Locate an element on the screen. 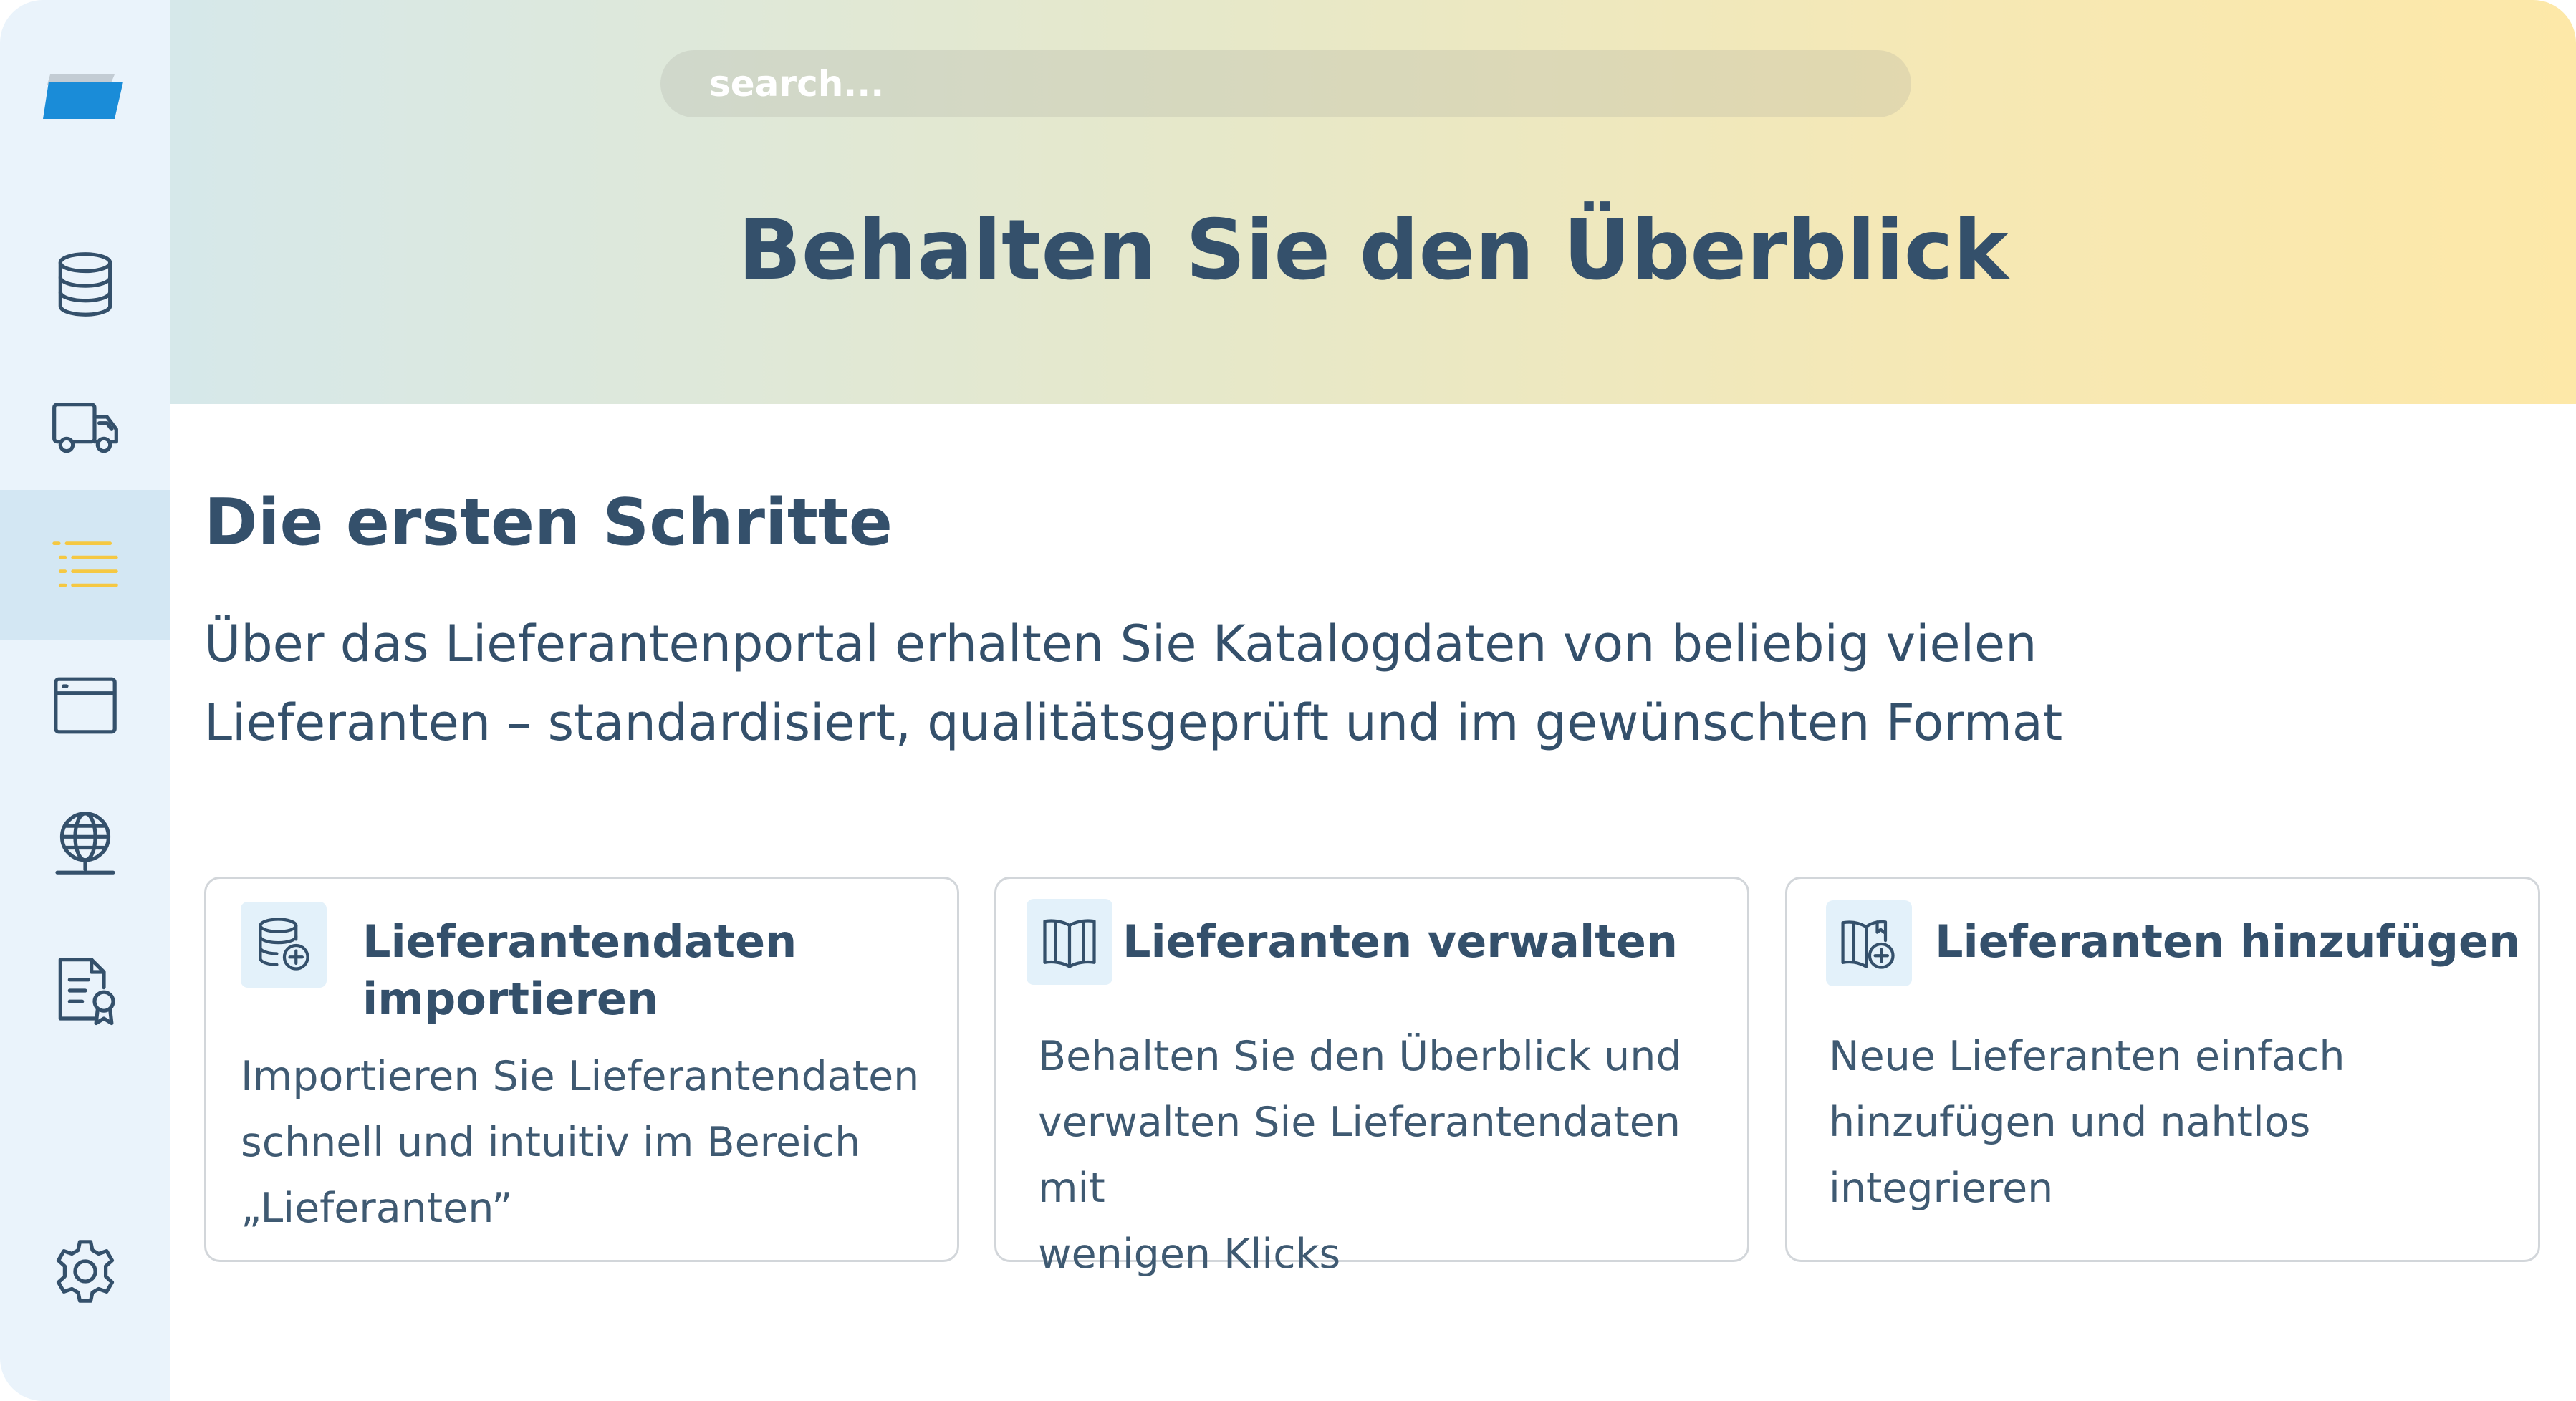 The height and width of the screenshot is (1401, 2576). book-add-icon is located at coordinates (1869, 943).